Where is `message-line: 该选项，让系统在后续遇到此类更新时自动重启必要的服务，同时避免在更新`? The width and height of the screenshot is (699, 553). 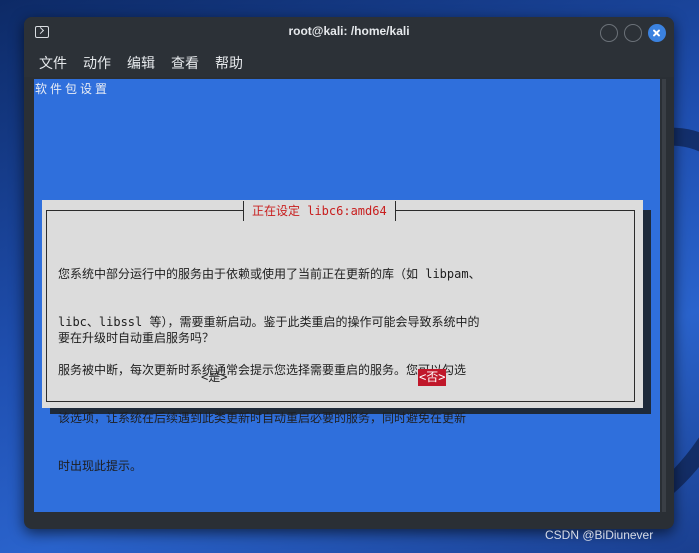
message-line: 该选项，让系统在后续遇到此类更新时自动重启必要的服务，同时避免在更新 is located at coordinates (262, 418).